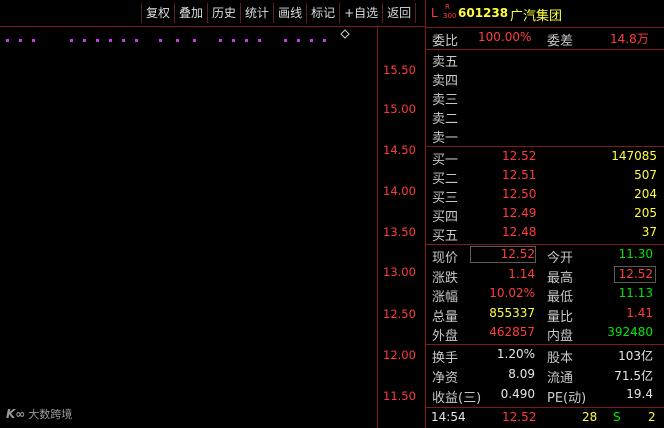  I want to click on watermark-text: 大数跨境, so click(50, 414).